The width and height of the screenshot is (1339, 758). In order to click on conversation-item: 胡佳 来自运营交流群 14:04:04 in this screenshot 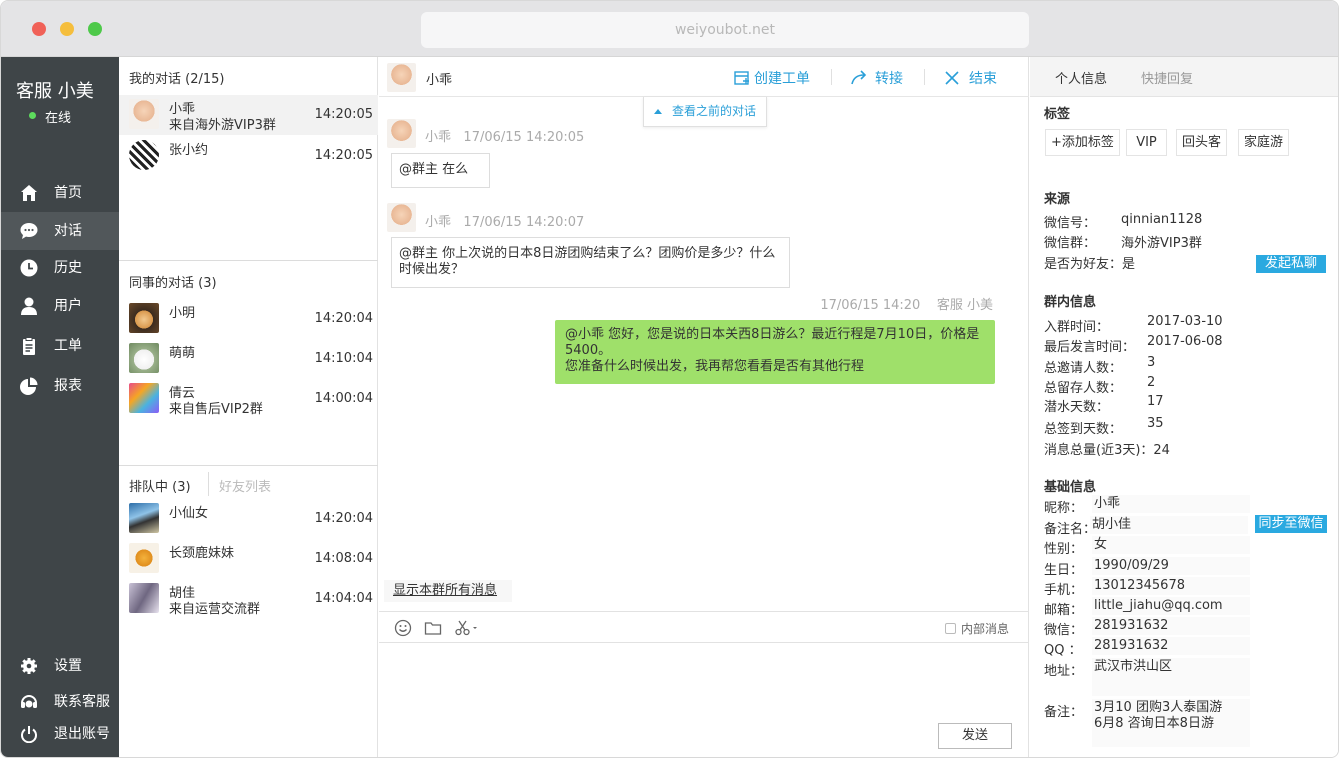, I will do `click(248, 599)`.